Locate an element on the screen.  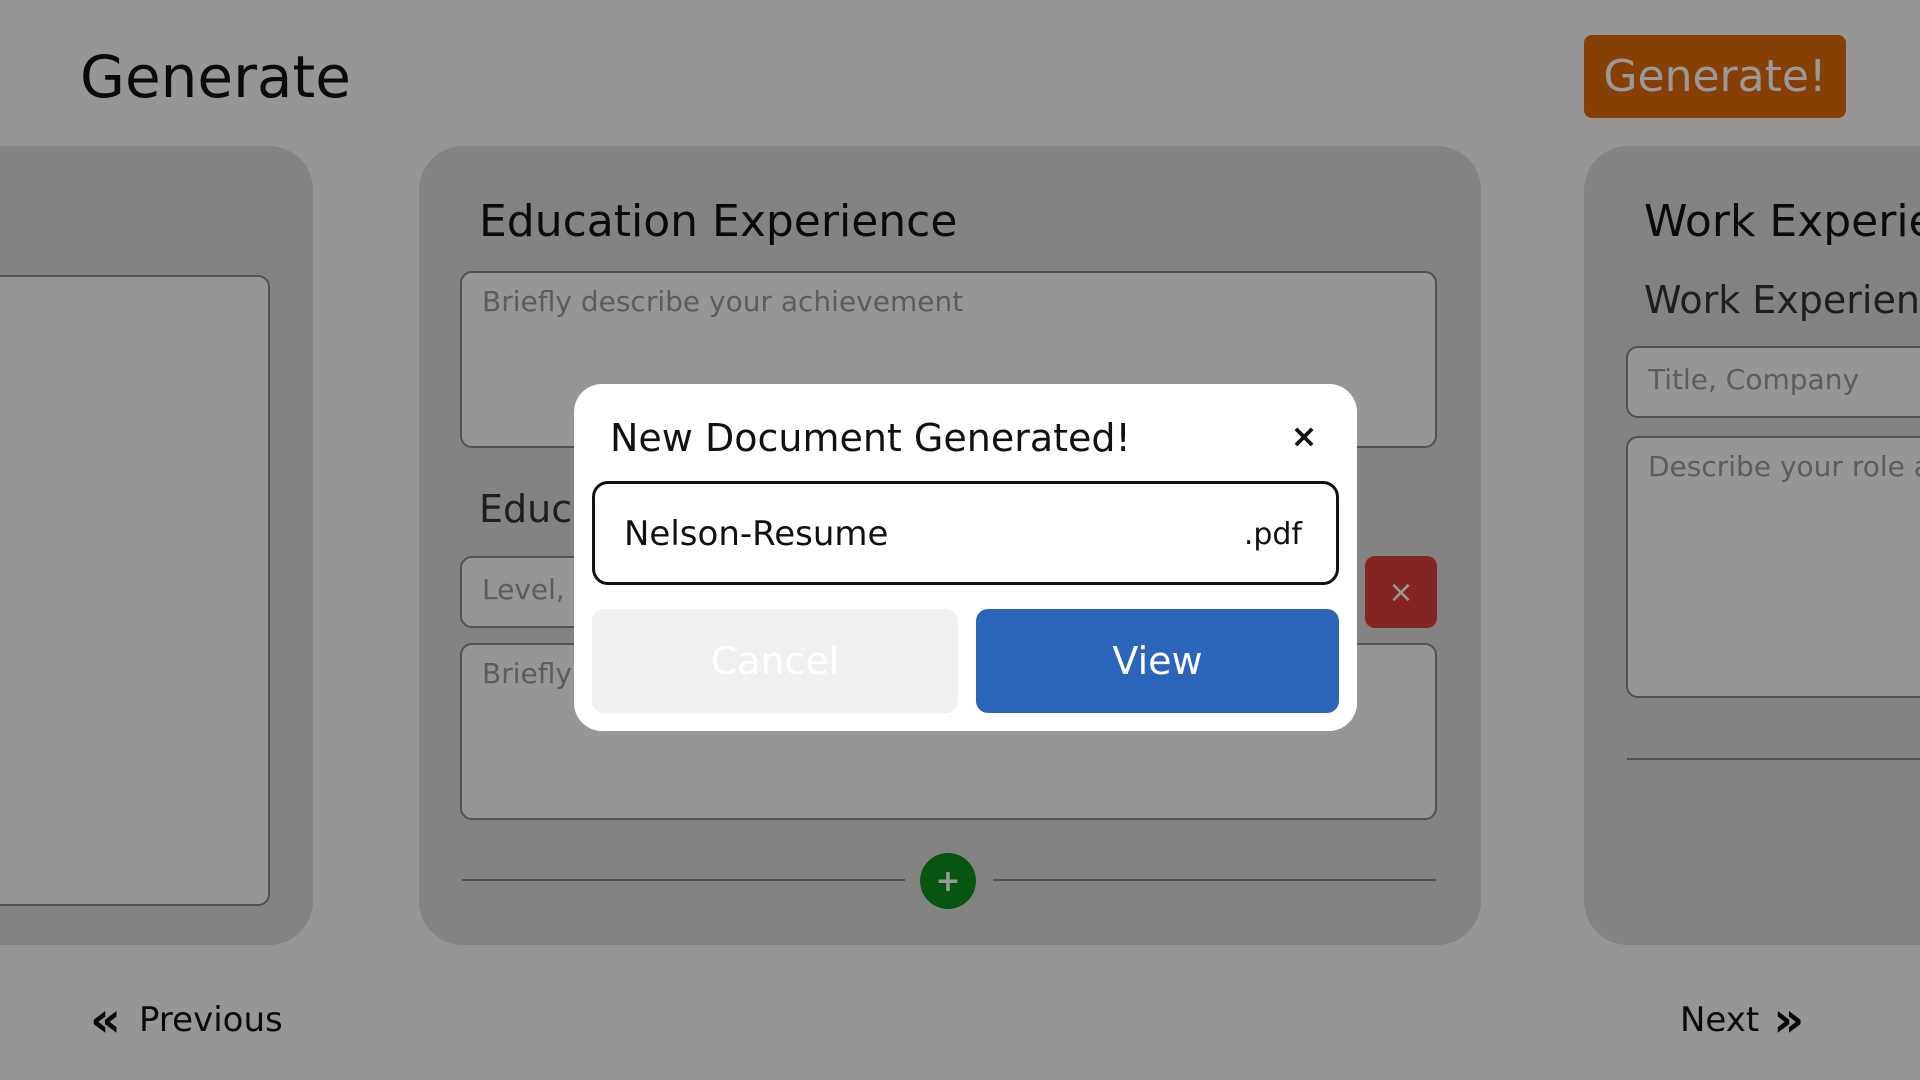
filename-field: Nelson-Resume .pdf is located at coordinates (965, 533).